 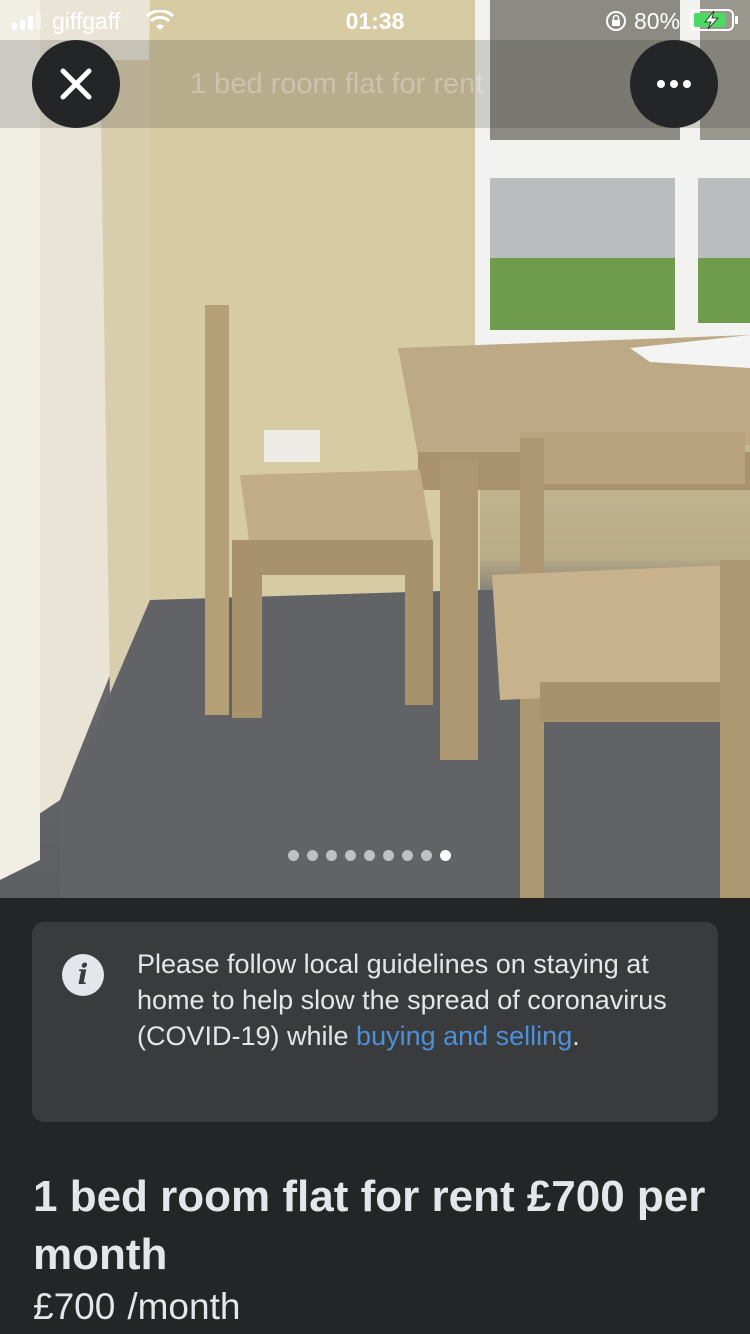 I want to click on close-button, so click(x=76, y=84).